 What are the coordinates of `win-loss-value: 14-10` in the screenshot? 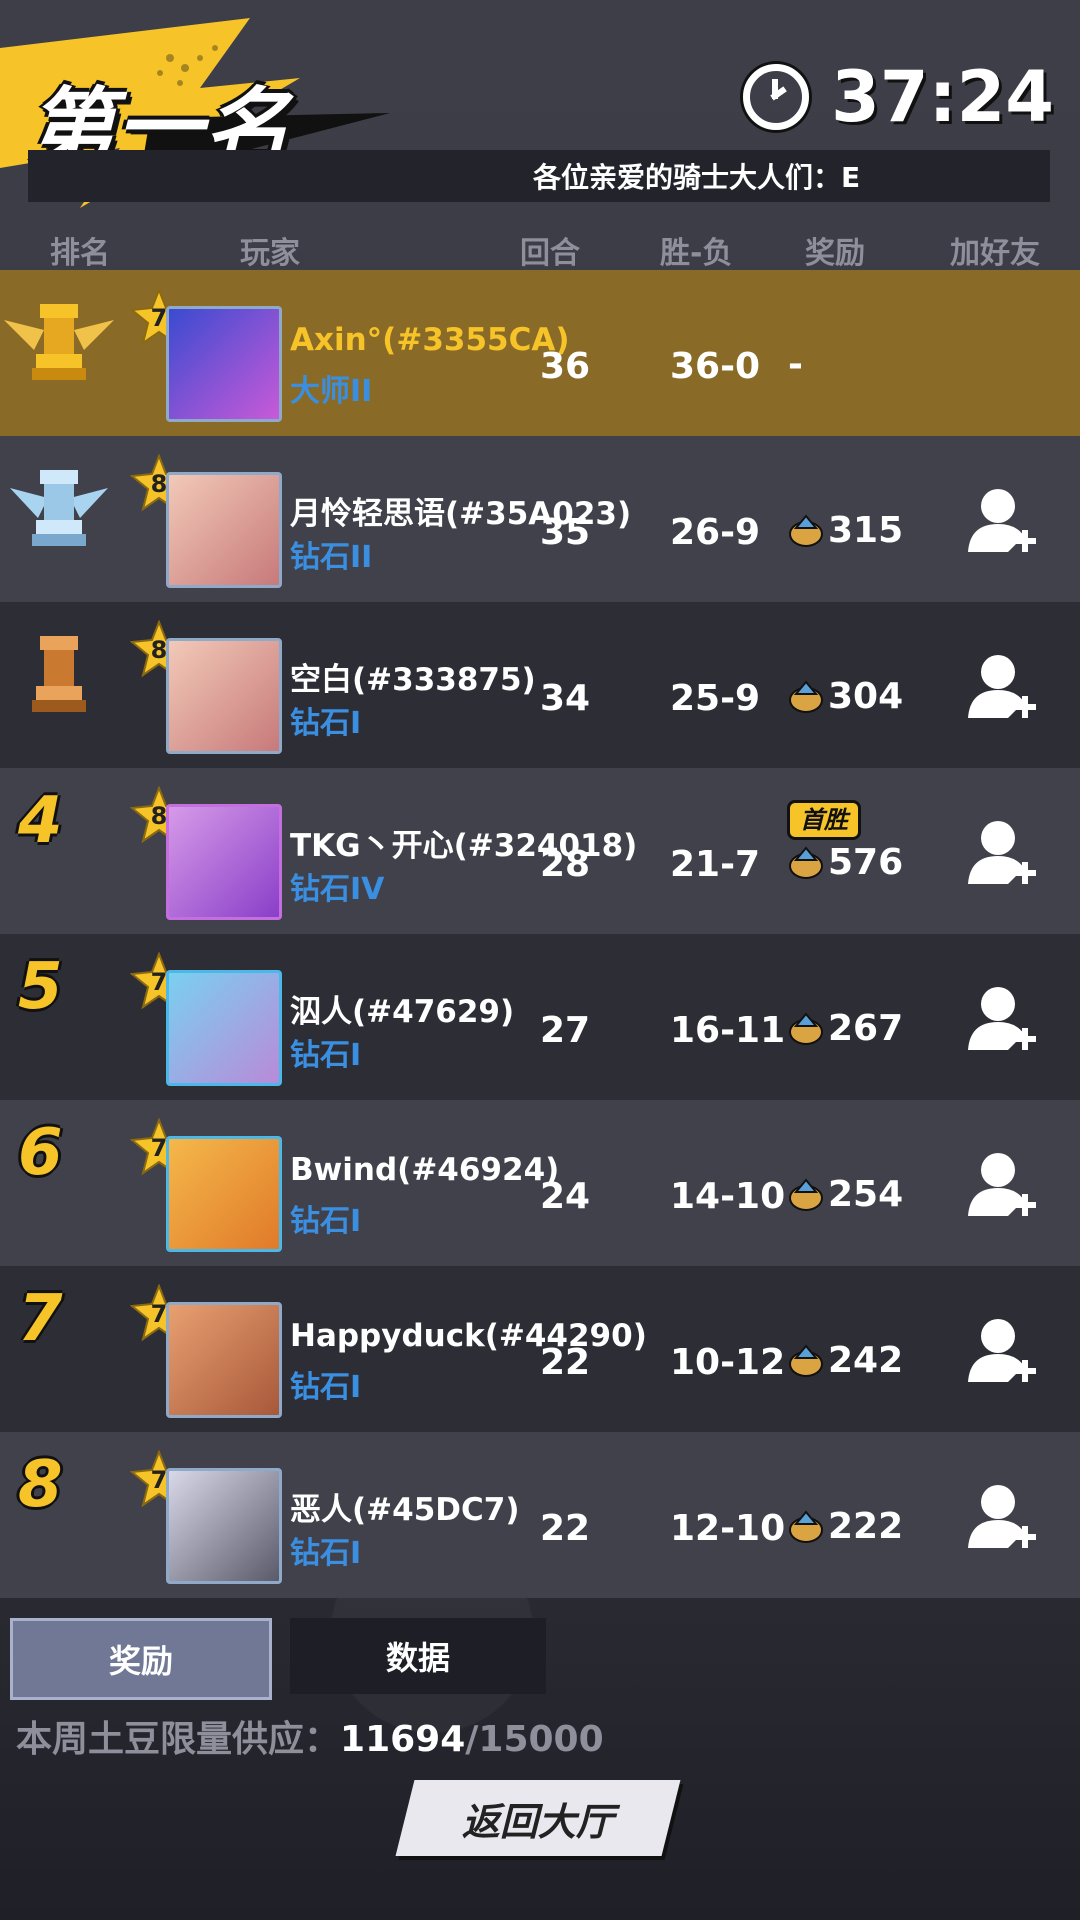 It's located at (728, 1196).